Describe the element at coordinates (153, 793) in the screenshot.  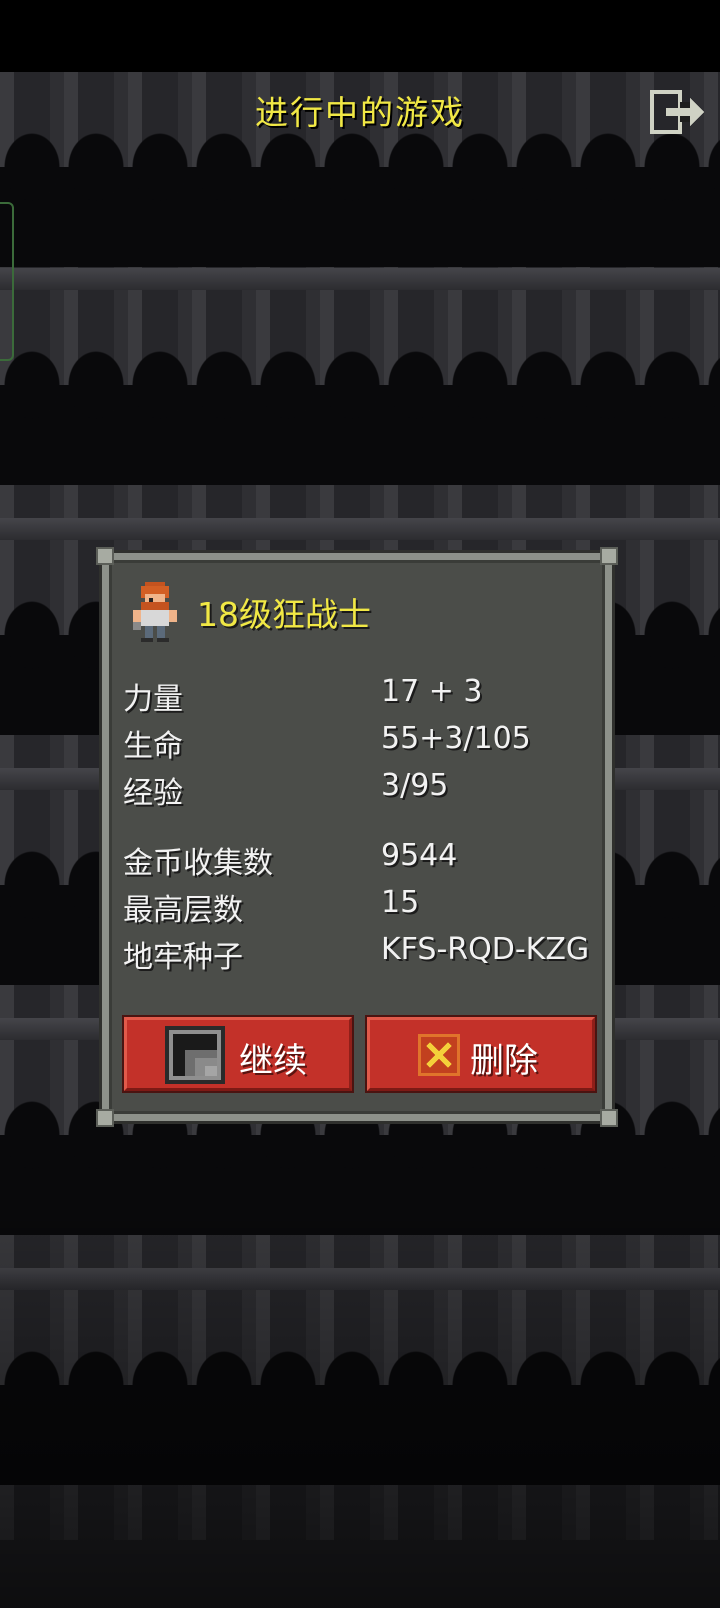
I see `stat-label: 经验` at that location.